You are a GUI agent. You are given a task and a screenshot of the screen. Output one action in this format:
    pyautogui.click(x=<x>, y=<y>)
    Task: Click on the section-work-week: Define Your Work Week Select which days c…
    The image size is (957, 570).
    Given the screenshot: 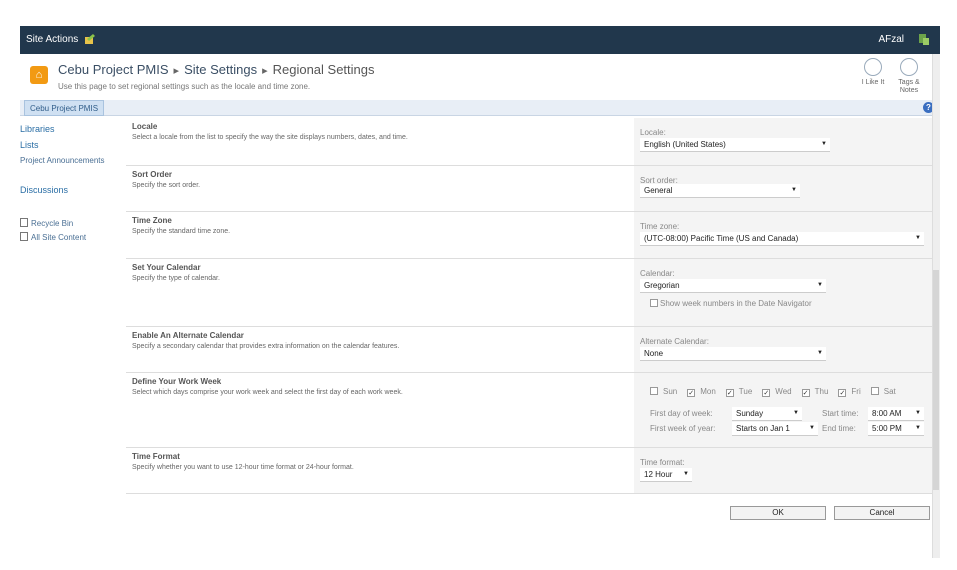 What is the action you would take?
    pyautogui.click(x=529, y=410)
    